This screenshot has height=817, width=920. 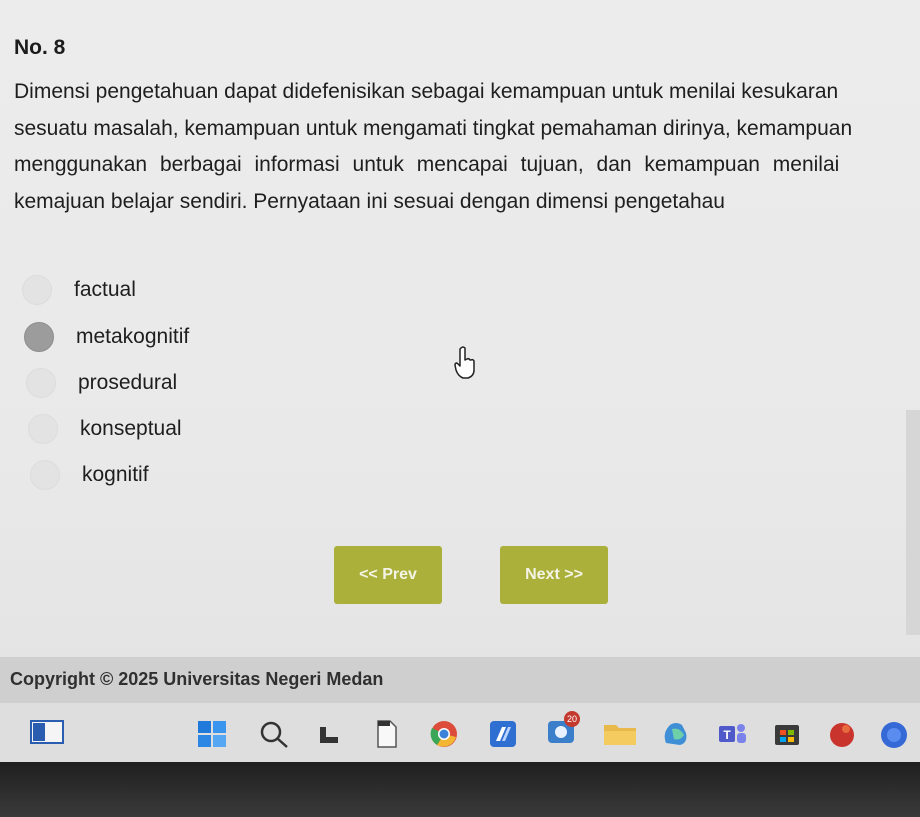 What do you see at coordinates (465, 365) in the screenshot?
I see `hand-pointer-cursor` at bounding box center [465, 365].